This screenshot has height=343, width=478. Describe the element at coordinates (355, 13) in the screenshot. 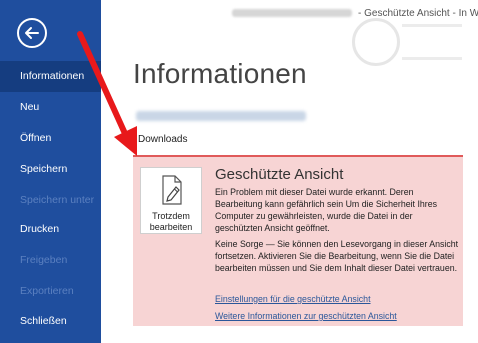

I see `window-title: - Geschützte Ansicht - In Wor` at that location.